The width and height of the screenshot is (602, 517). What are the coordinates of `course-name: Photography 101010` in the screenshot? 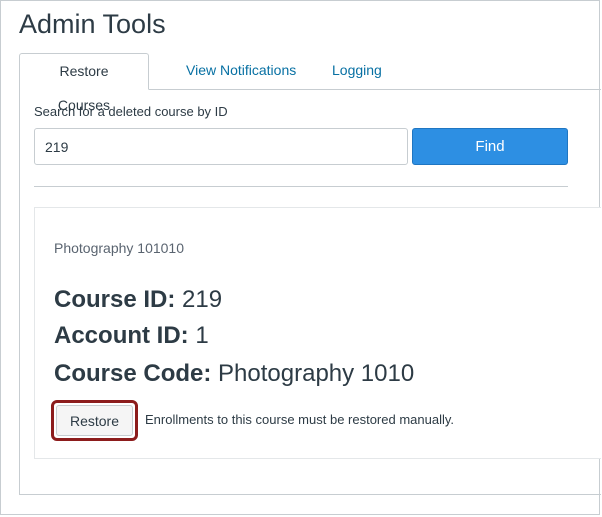 It's located at (119, 248).